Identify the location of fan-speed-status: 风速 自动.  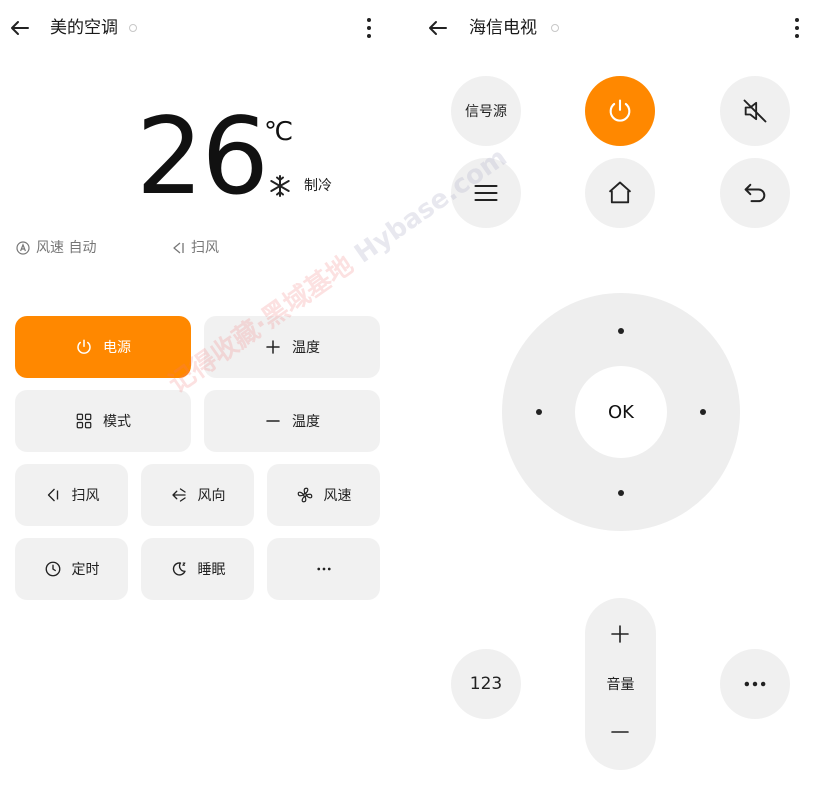
(56, 248).